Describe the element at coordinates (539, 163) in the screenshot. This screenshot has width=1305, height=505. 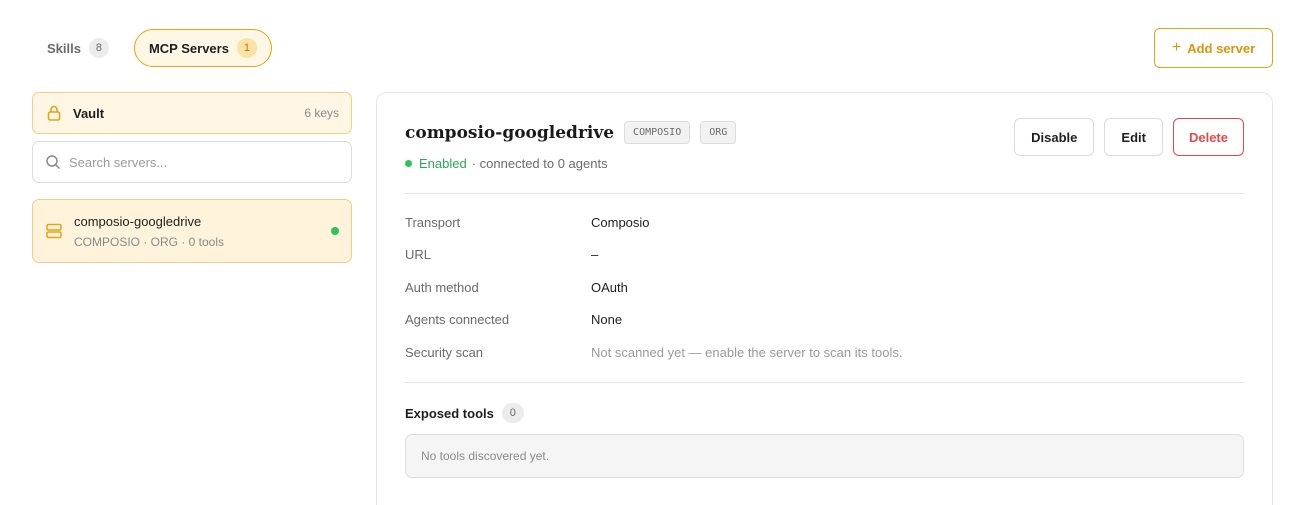
I see `status-connection: · connected to 0 agents` at that location.